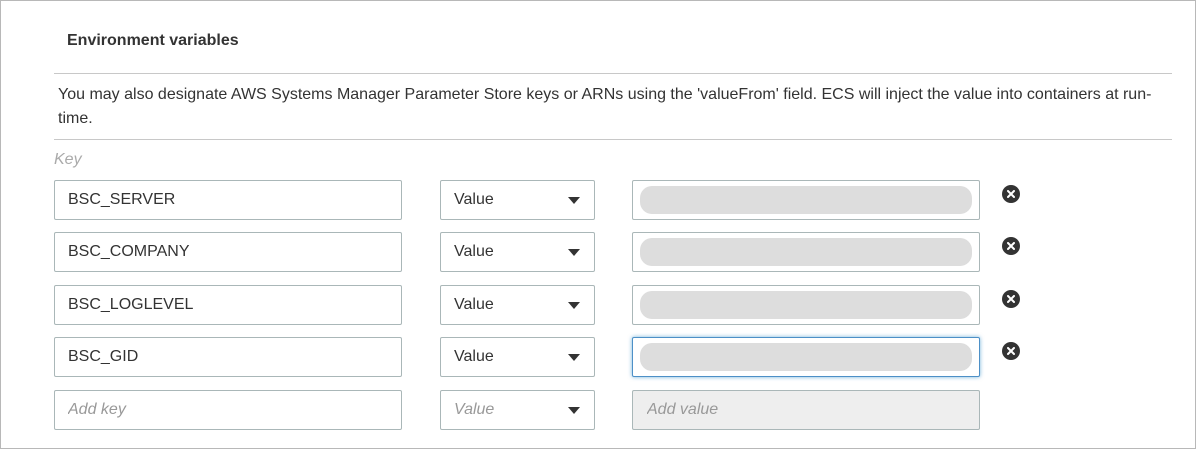  Describe the element at coordinates (153, 40) in the screenshot. I see `section-title: Environment variables` at that location.